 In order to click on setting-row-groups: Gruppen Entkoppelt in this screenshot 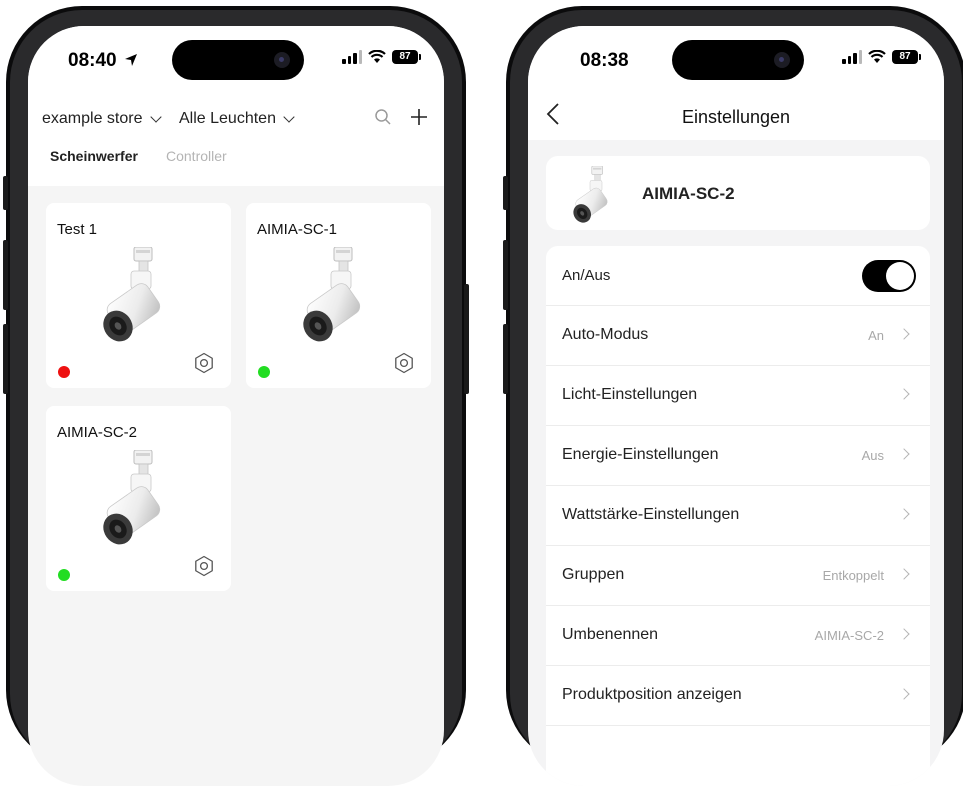, I will do `click(738, 576)`.